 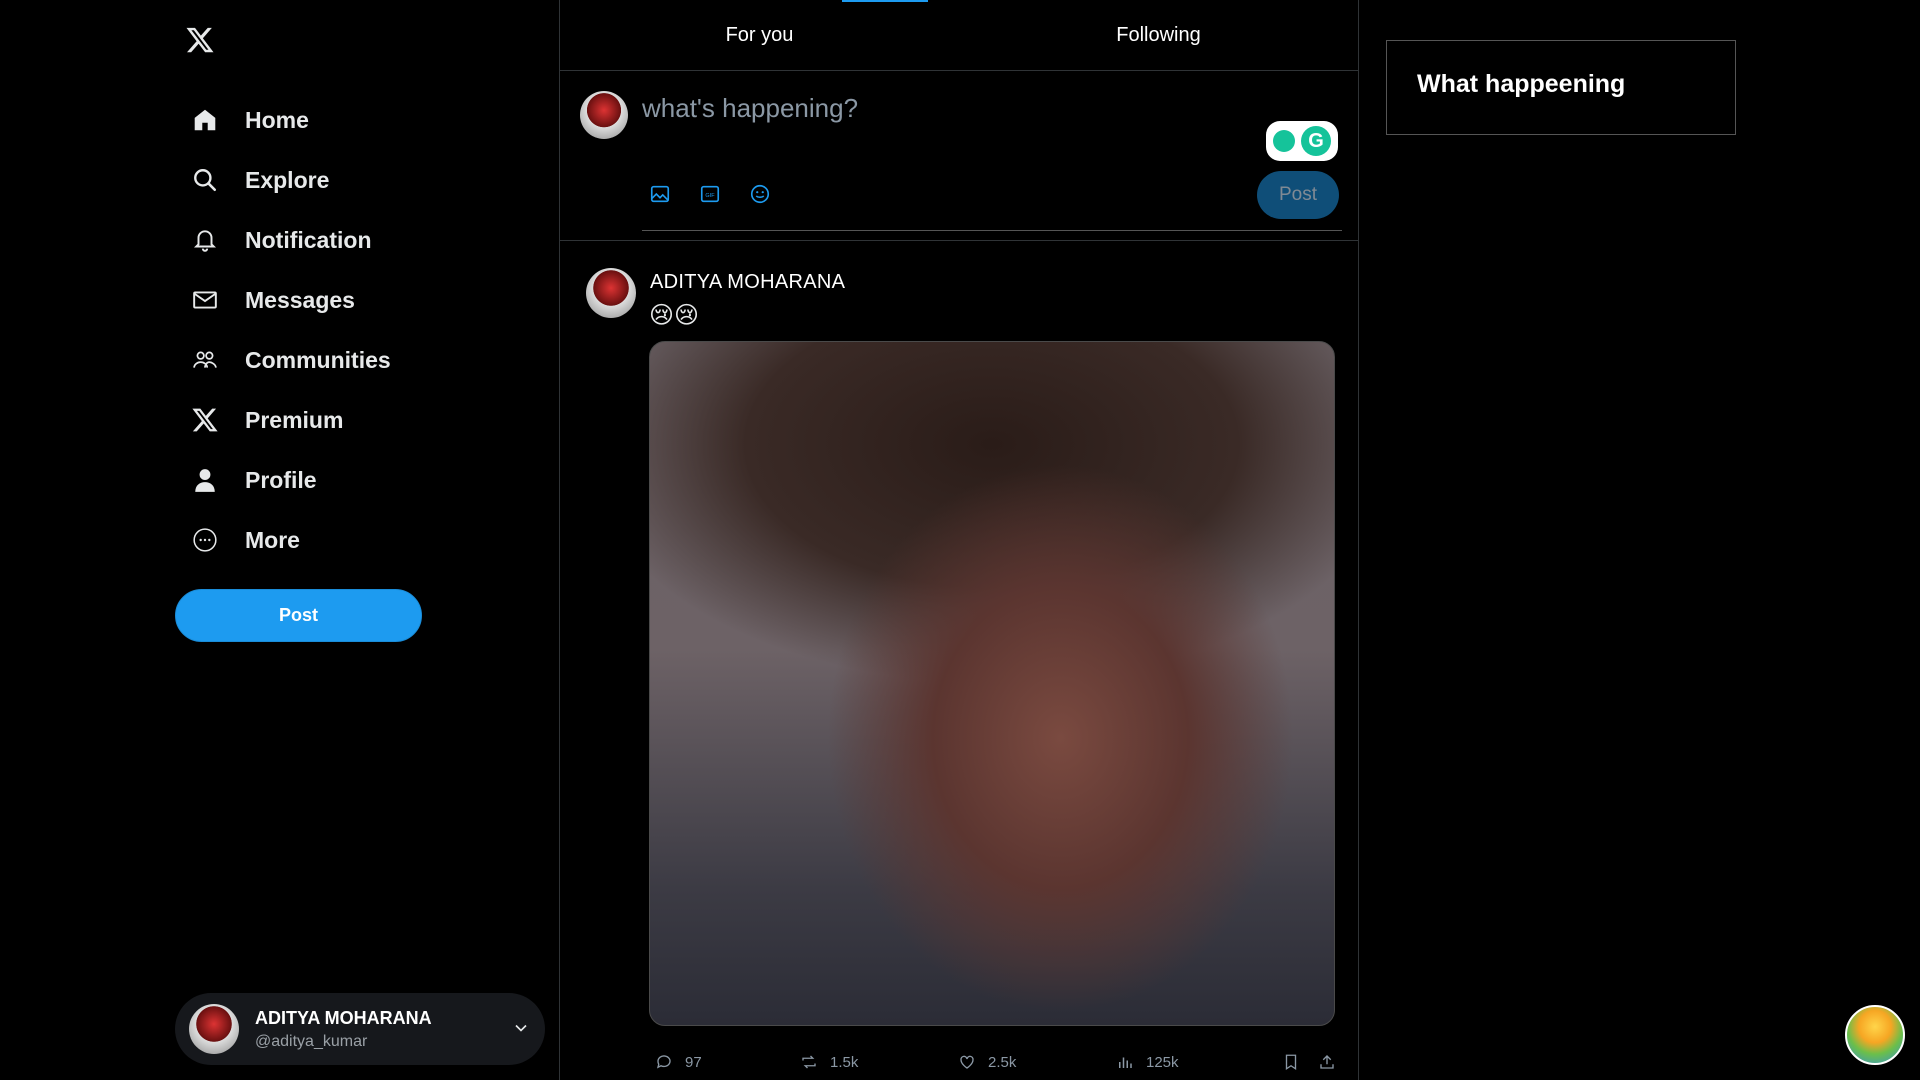 What do you see at coordinates (308, 239) in the screenshot?
I see `nav-notification-label: Notification` at bounding box center [308, 239].